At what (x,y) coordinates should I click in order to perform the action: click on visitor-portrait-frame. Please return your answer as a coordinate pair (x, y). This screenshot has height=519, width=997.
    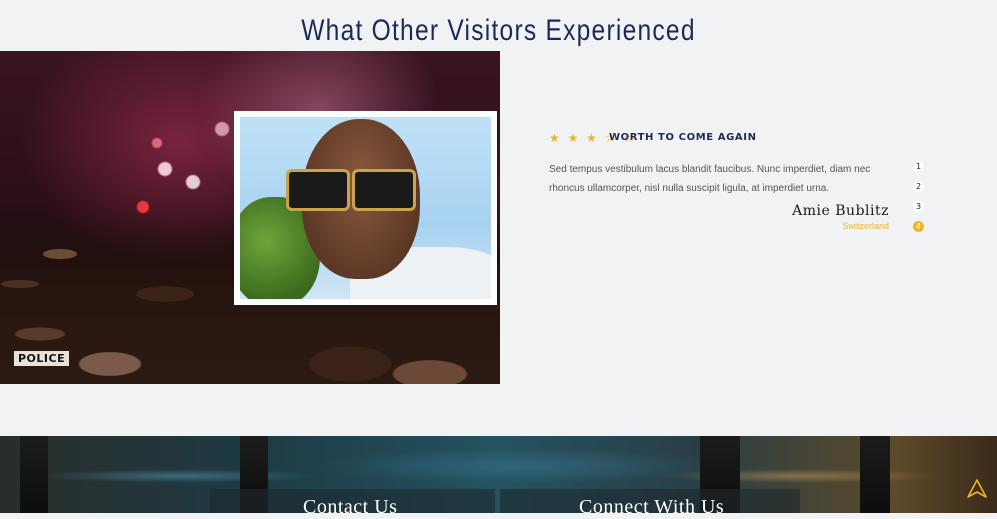
    Looking at the image, I should click on (365, 208).